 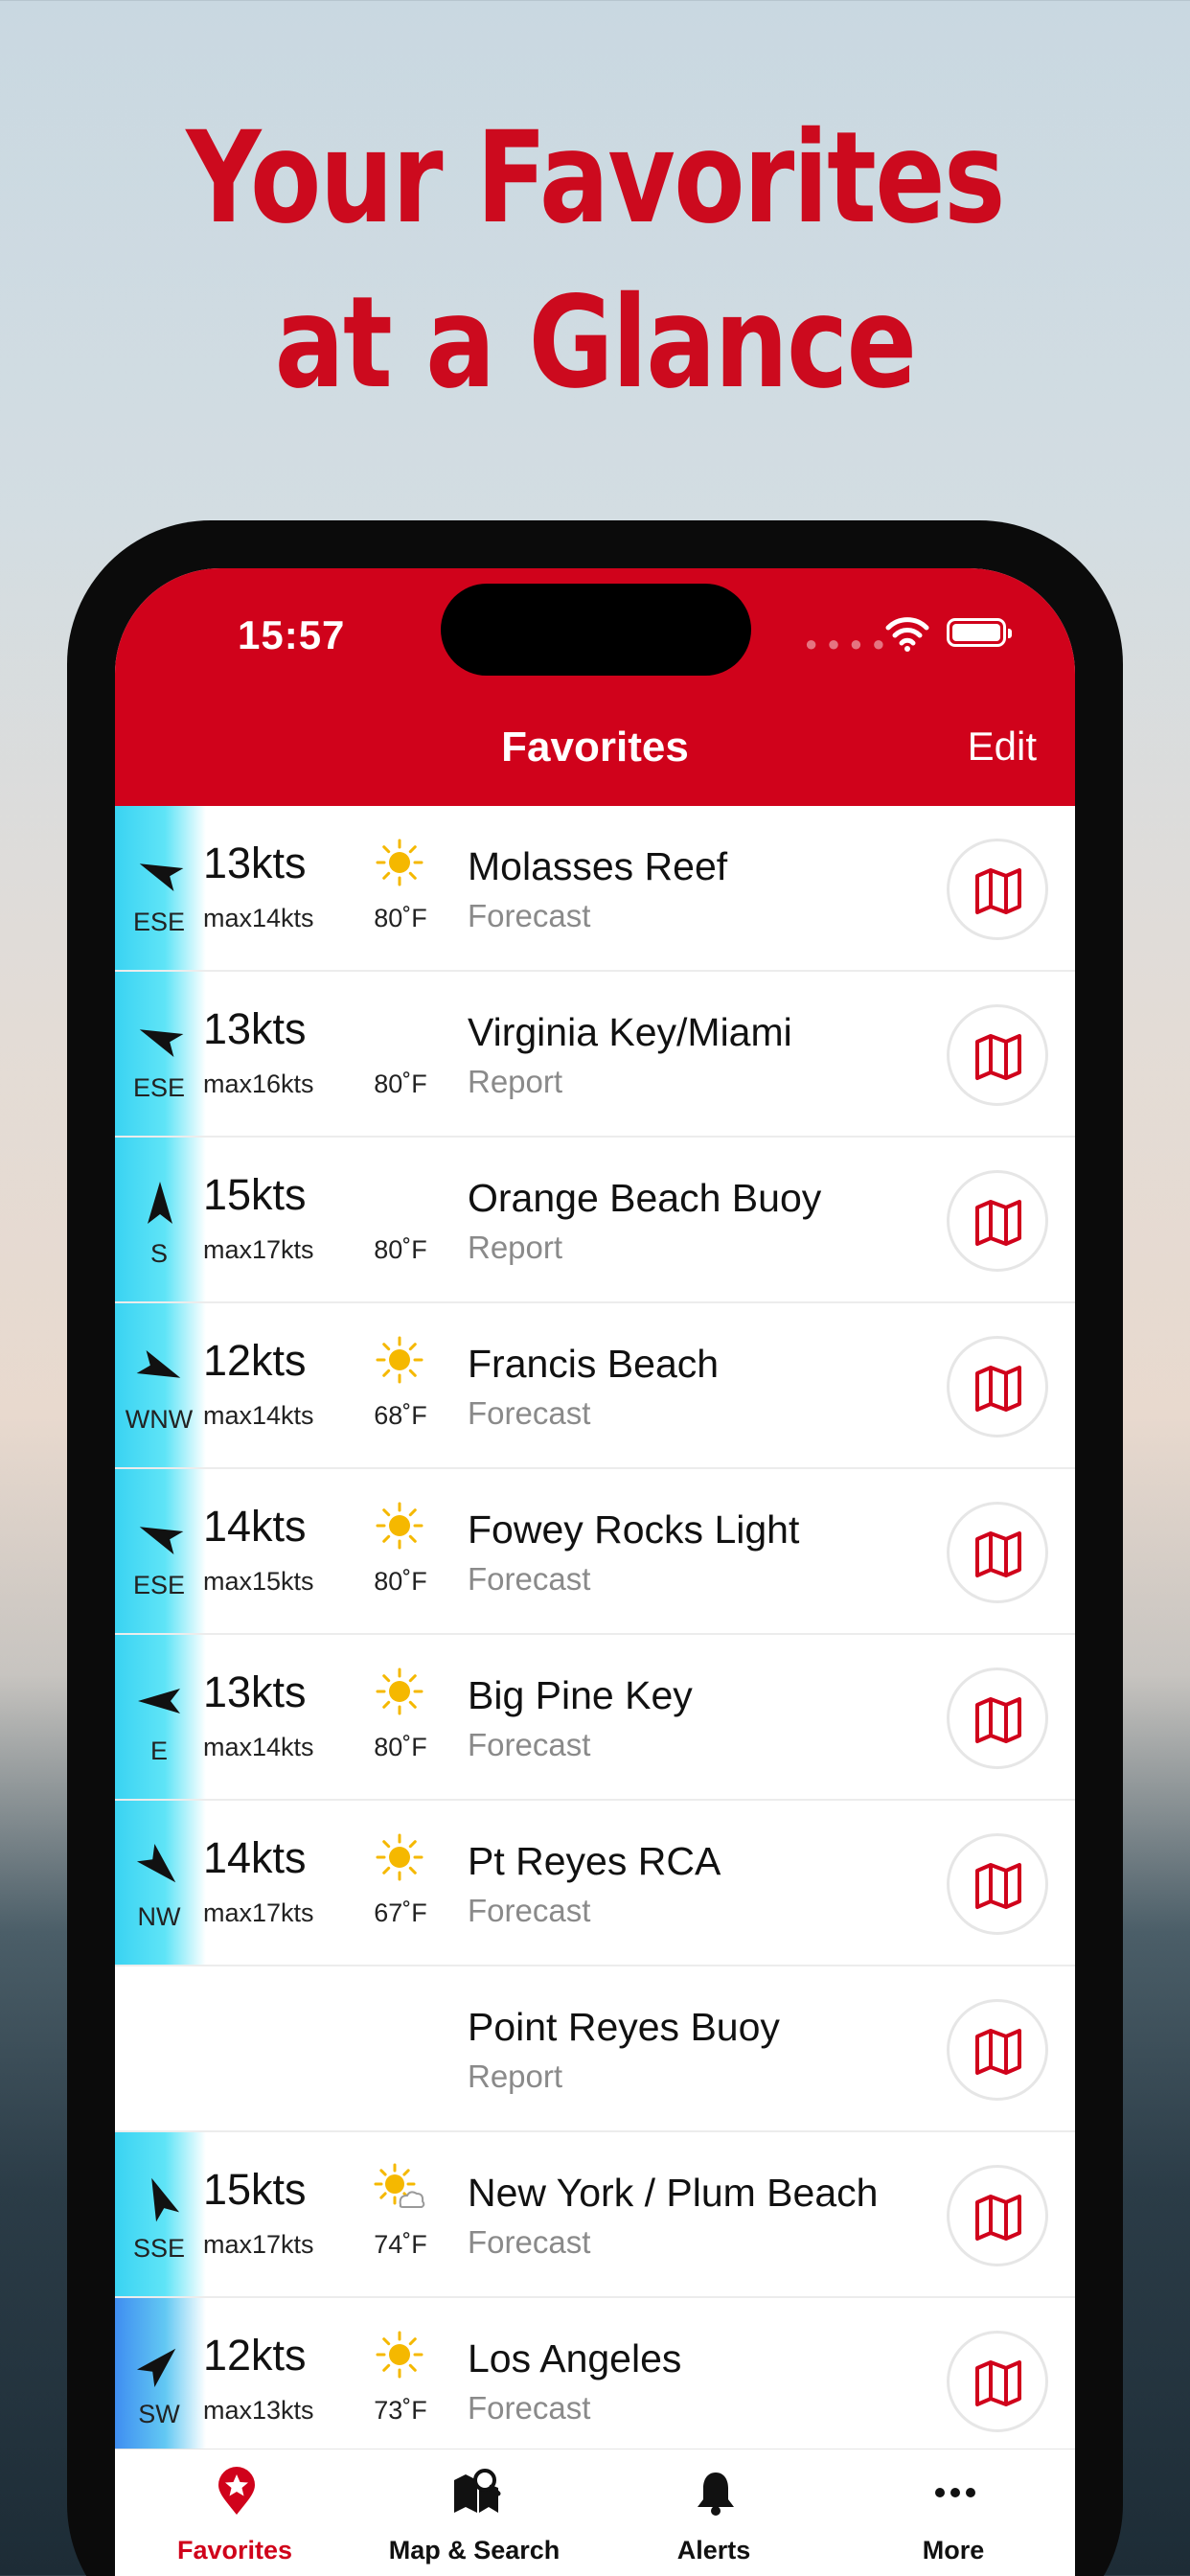 What do you see at coordinates (714, 2513) in the screenshot?
I see `tab-alerts: Alerts` at bounding box center [714, 2513].